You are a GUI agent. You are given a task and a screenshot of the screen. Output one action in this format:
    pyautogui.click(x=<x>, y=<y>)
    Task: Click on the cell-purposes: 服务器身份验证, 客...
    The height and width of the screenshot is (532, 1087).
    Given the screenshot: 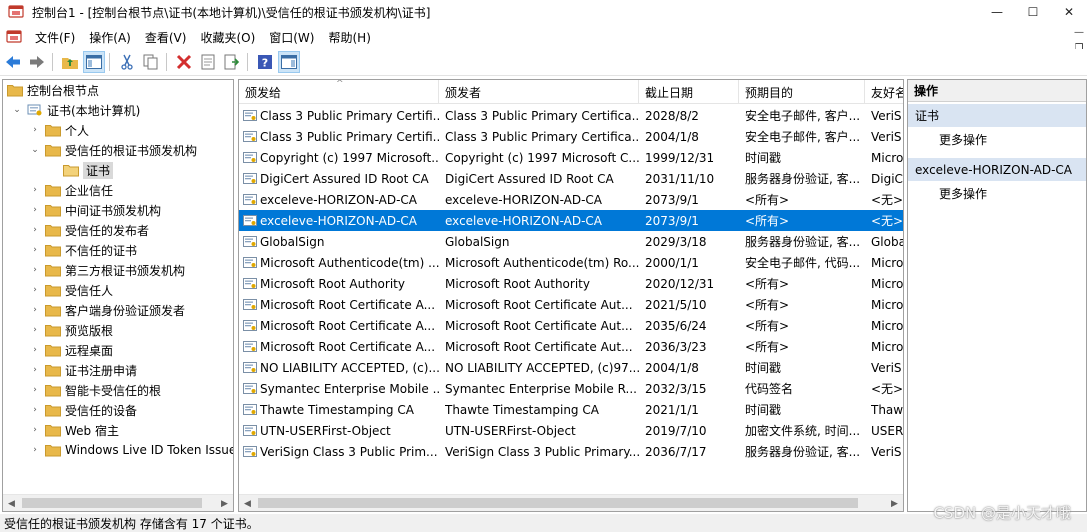 What is the action you would take?
    pyautogui.click(x=803, y=242)
    